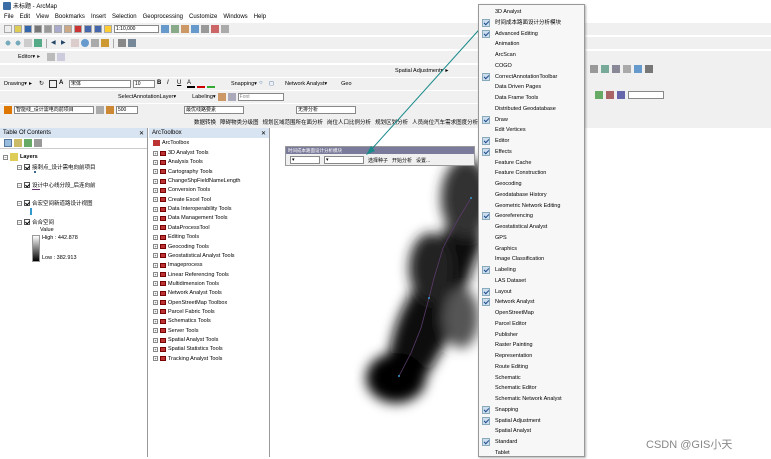  Describe the element at coordinates (505, 270) in the screenshot. I see `menu-item: Labeling` at that location.